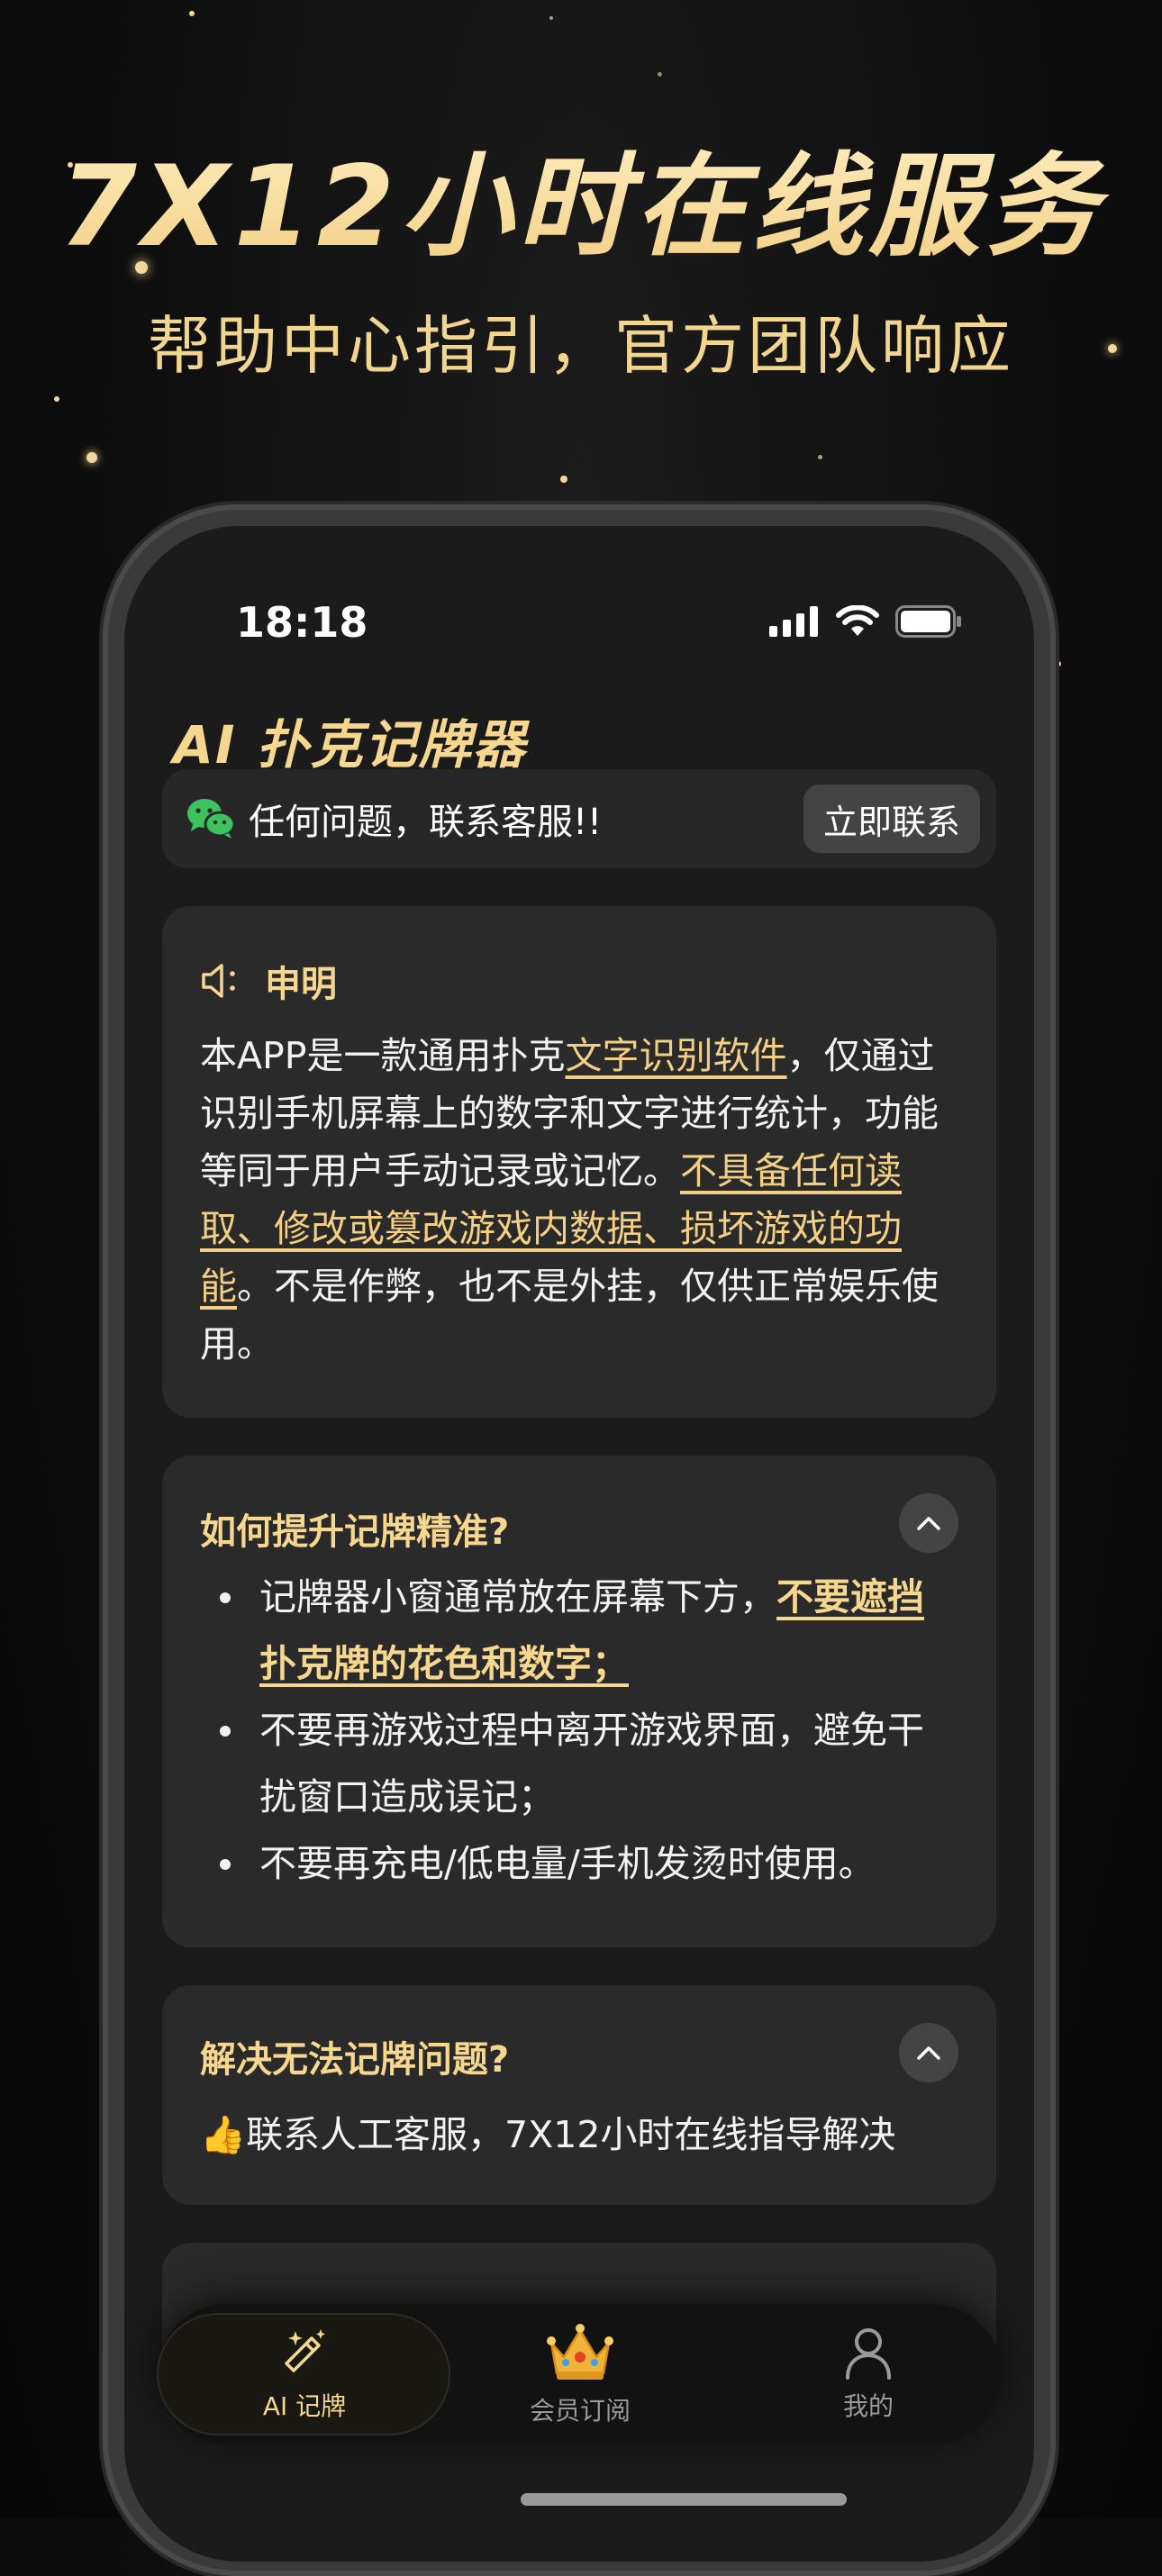  I want to click on tab-bar: AI 记牌 会员订阅 我的, so click(579, 2374).